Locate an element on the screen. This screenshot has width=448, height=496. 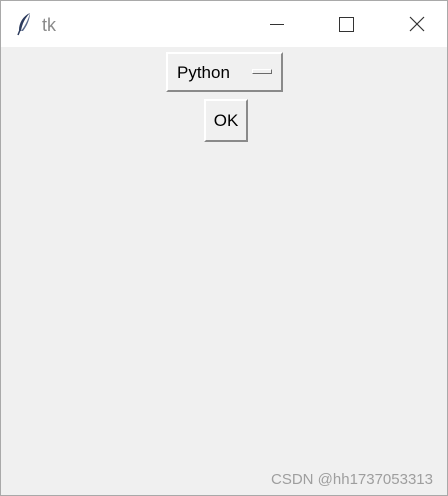
maximize-button is located at coordinates (346, 24).